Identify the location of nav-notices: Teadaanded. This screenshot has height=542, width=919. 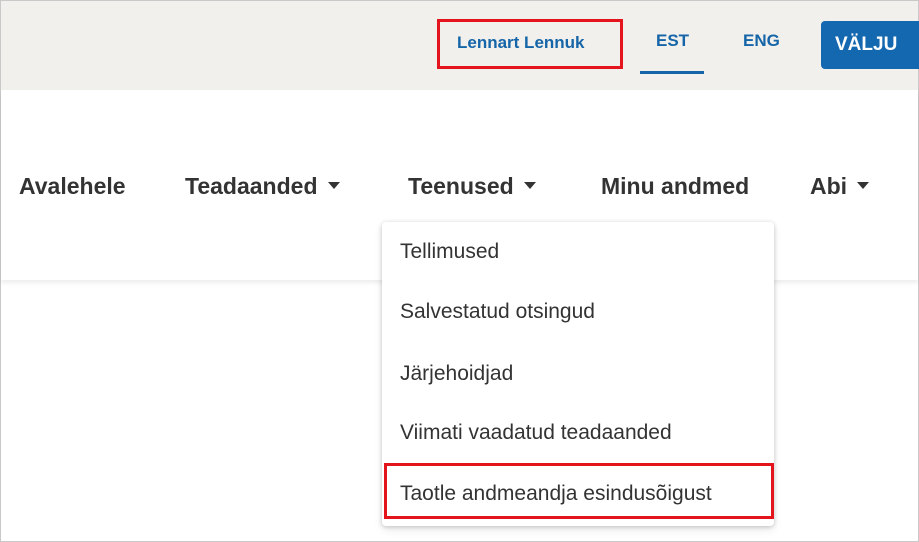
(262, 186).